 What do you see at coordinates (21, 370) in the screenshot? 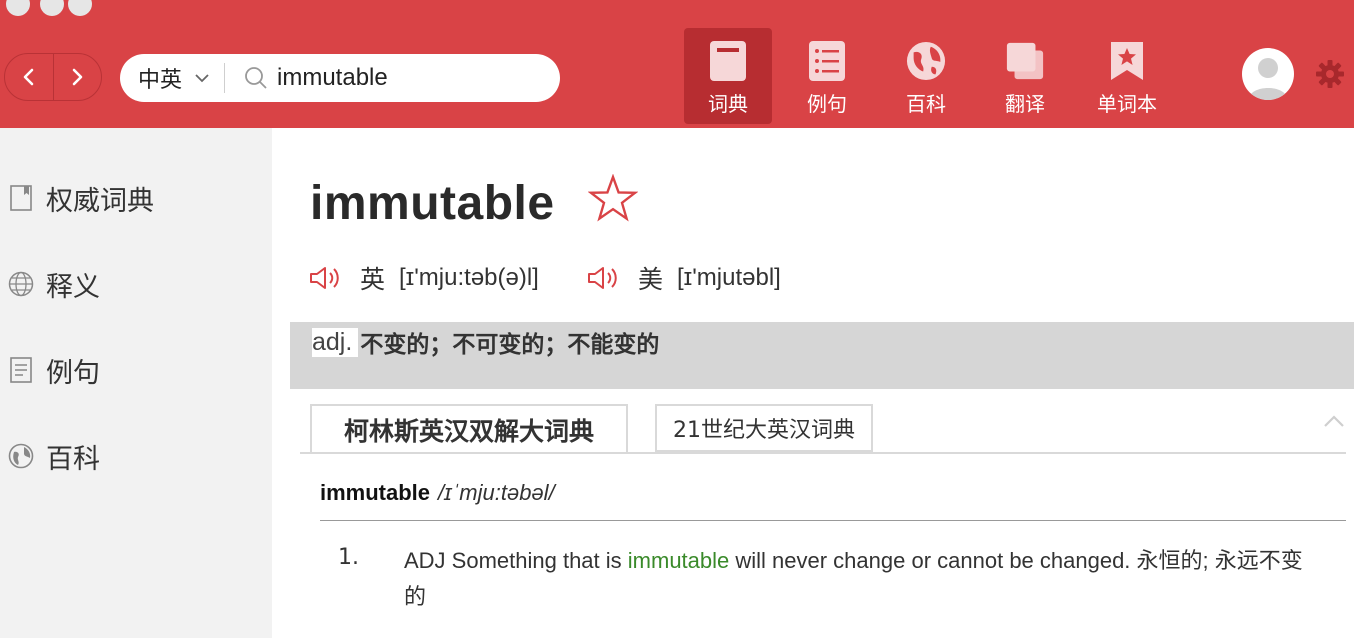
I see `document-icon` at bounding box center [21, 370].